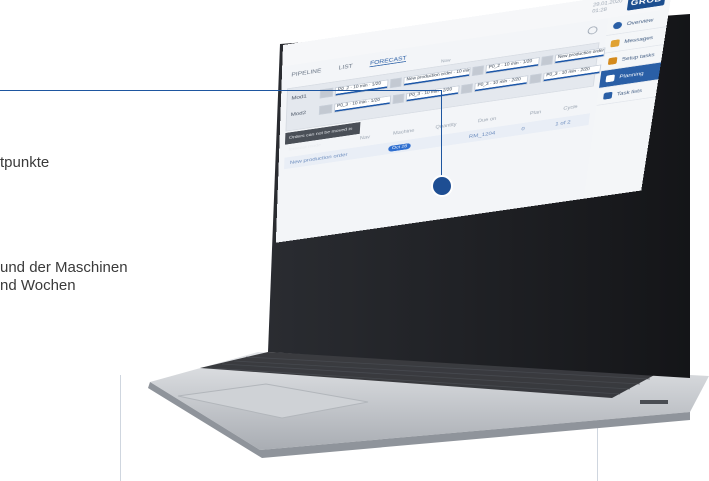  I want to click on calendar-icon, so click(610, 78).